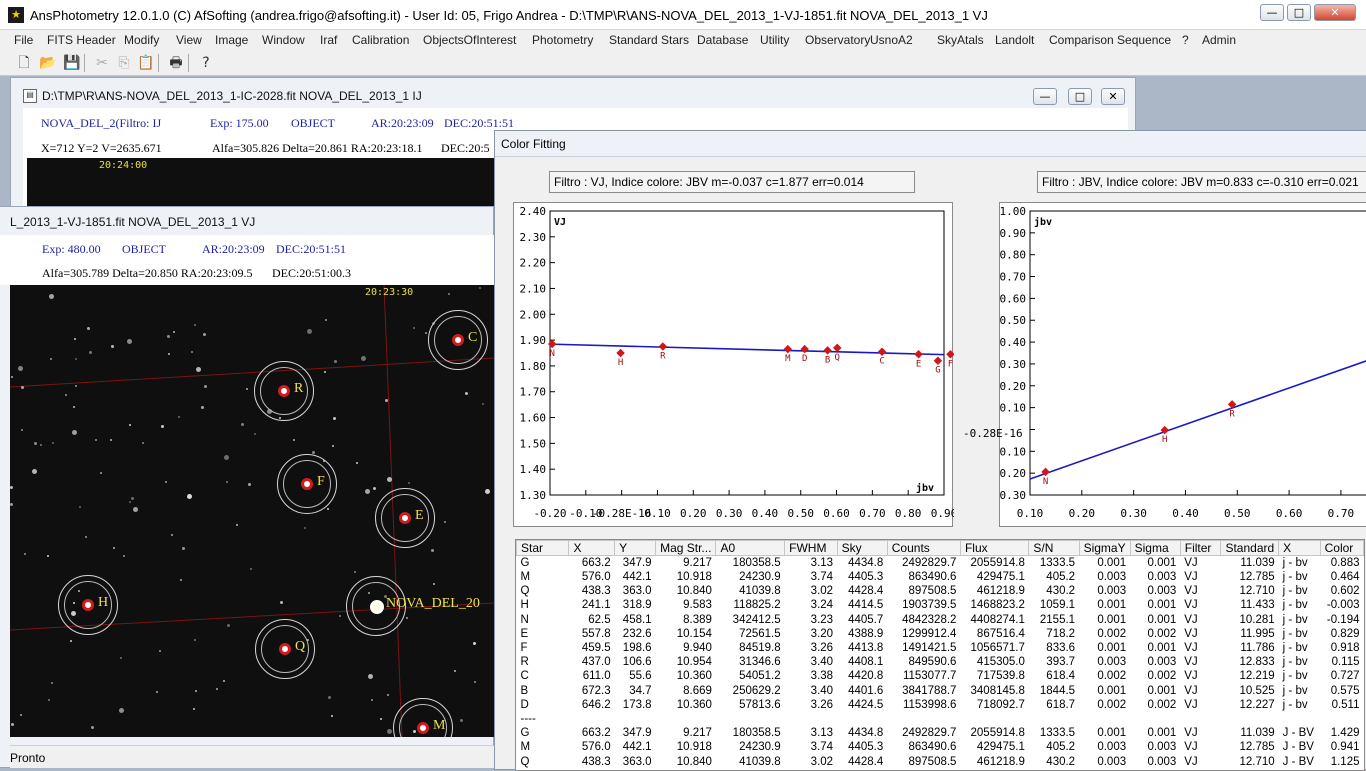 Image resolution: width=1366 pixels, height=771 pixels. I want to click on menu-item-objectsofinterest: ObjectsOfInterest, so click(469, 40).